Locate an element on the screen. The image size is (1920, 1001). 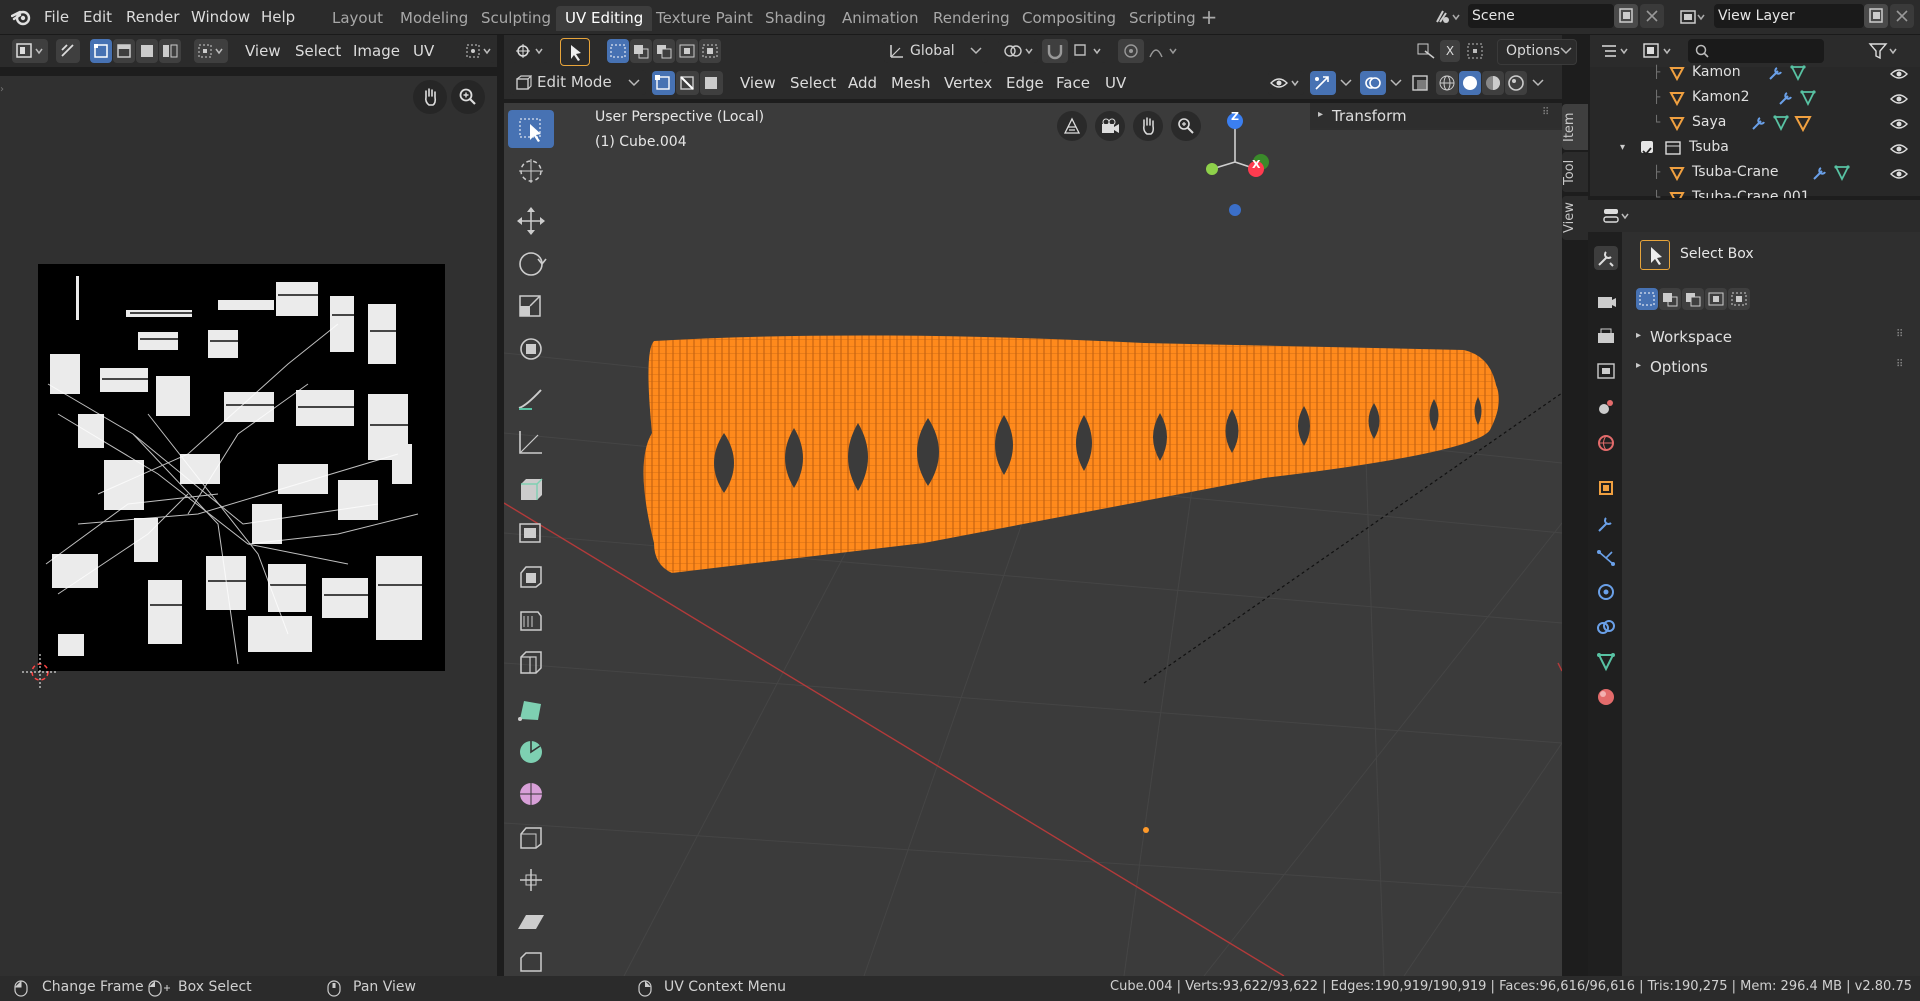
uv-face-select-button is located at coordinates (147, 51).